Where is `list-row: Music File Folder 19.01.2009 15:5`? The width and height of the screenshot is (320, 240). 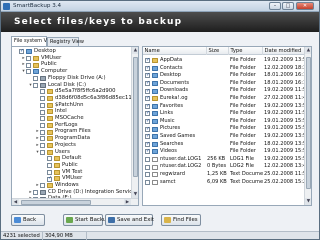
list-row: Music File Folder 19.01.2009 15:5 is located at coordinates (224, 121).